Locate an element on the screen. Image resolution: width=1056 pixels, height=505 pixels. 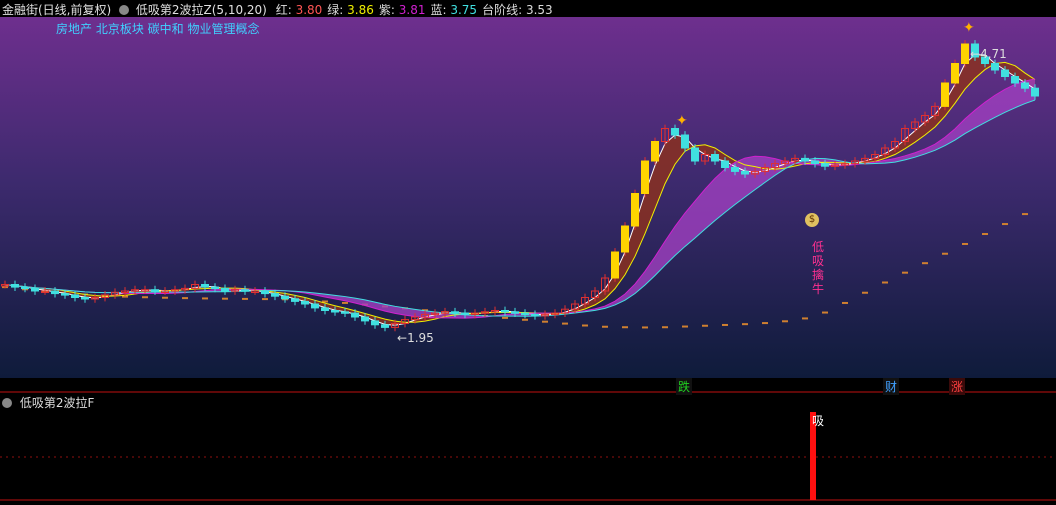
sub-panel-header: 低吸第2波拉F is located at coordinates (48, 402).